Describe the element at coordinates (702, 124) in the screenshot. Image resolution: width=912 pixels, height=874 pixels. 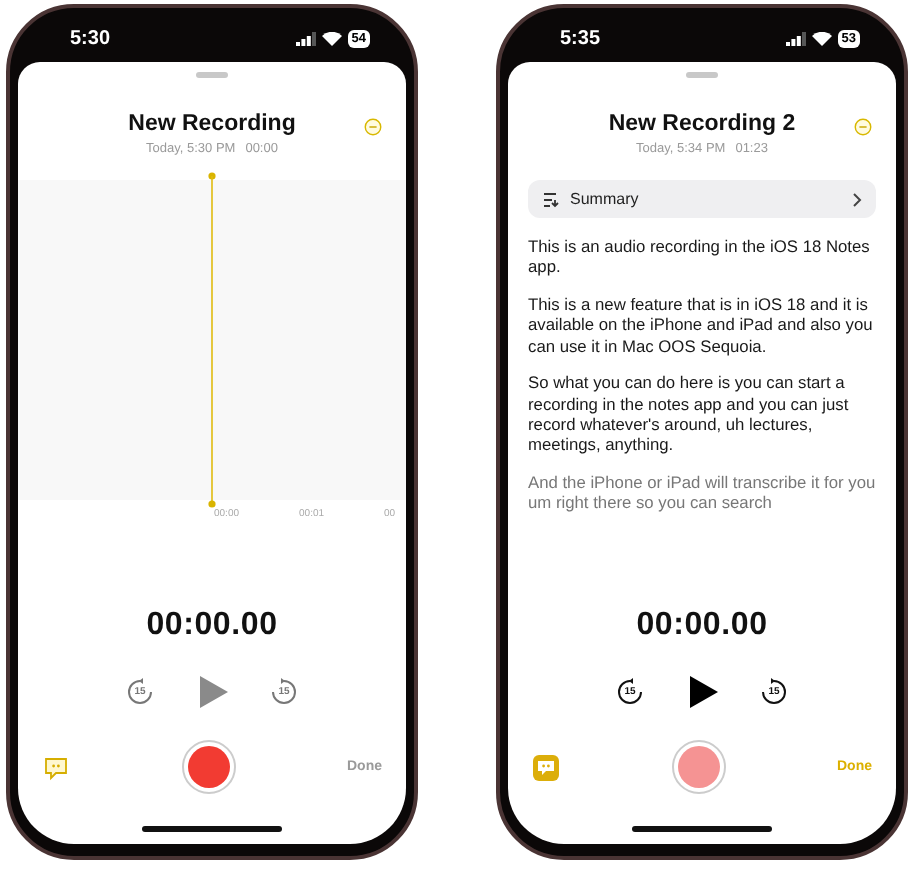
I see `recording-title: New Recording 2` at that location.